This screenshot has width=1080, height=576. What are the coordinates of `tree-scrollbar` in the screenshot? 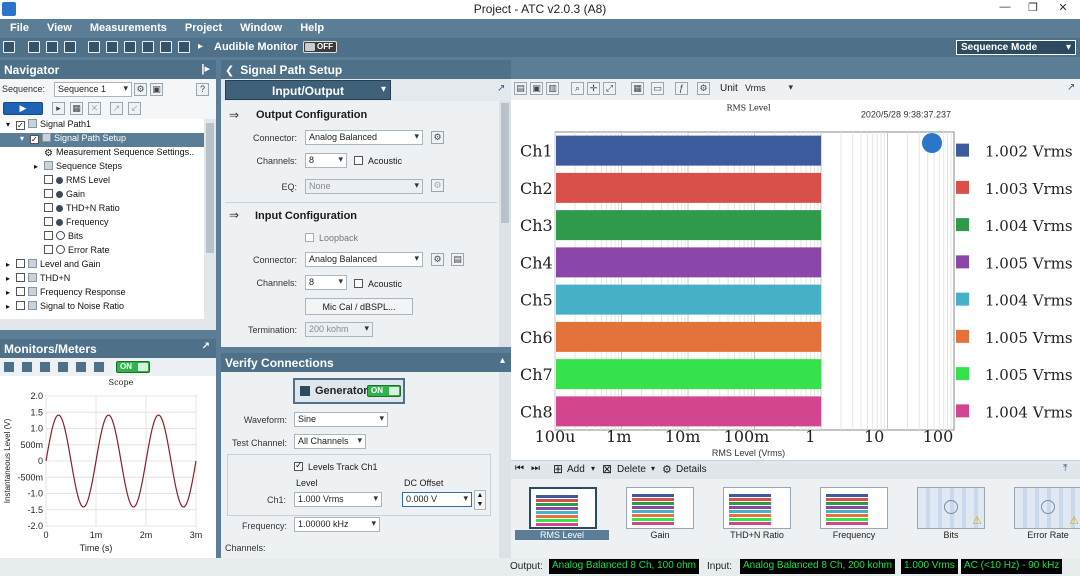 It's located at (210, 219).